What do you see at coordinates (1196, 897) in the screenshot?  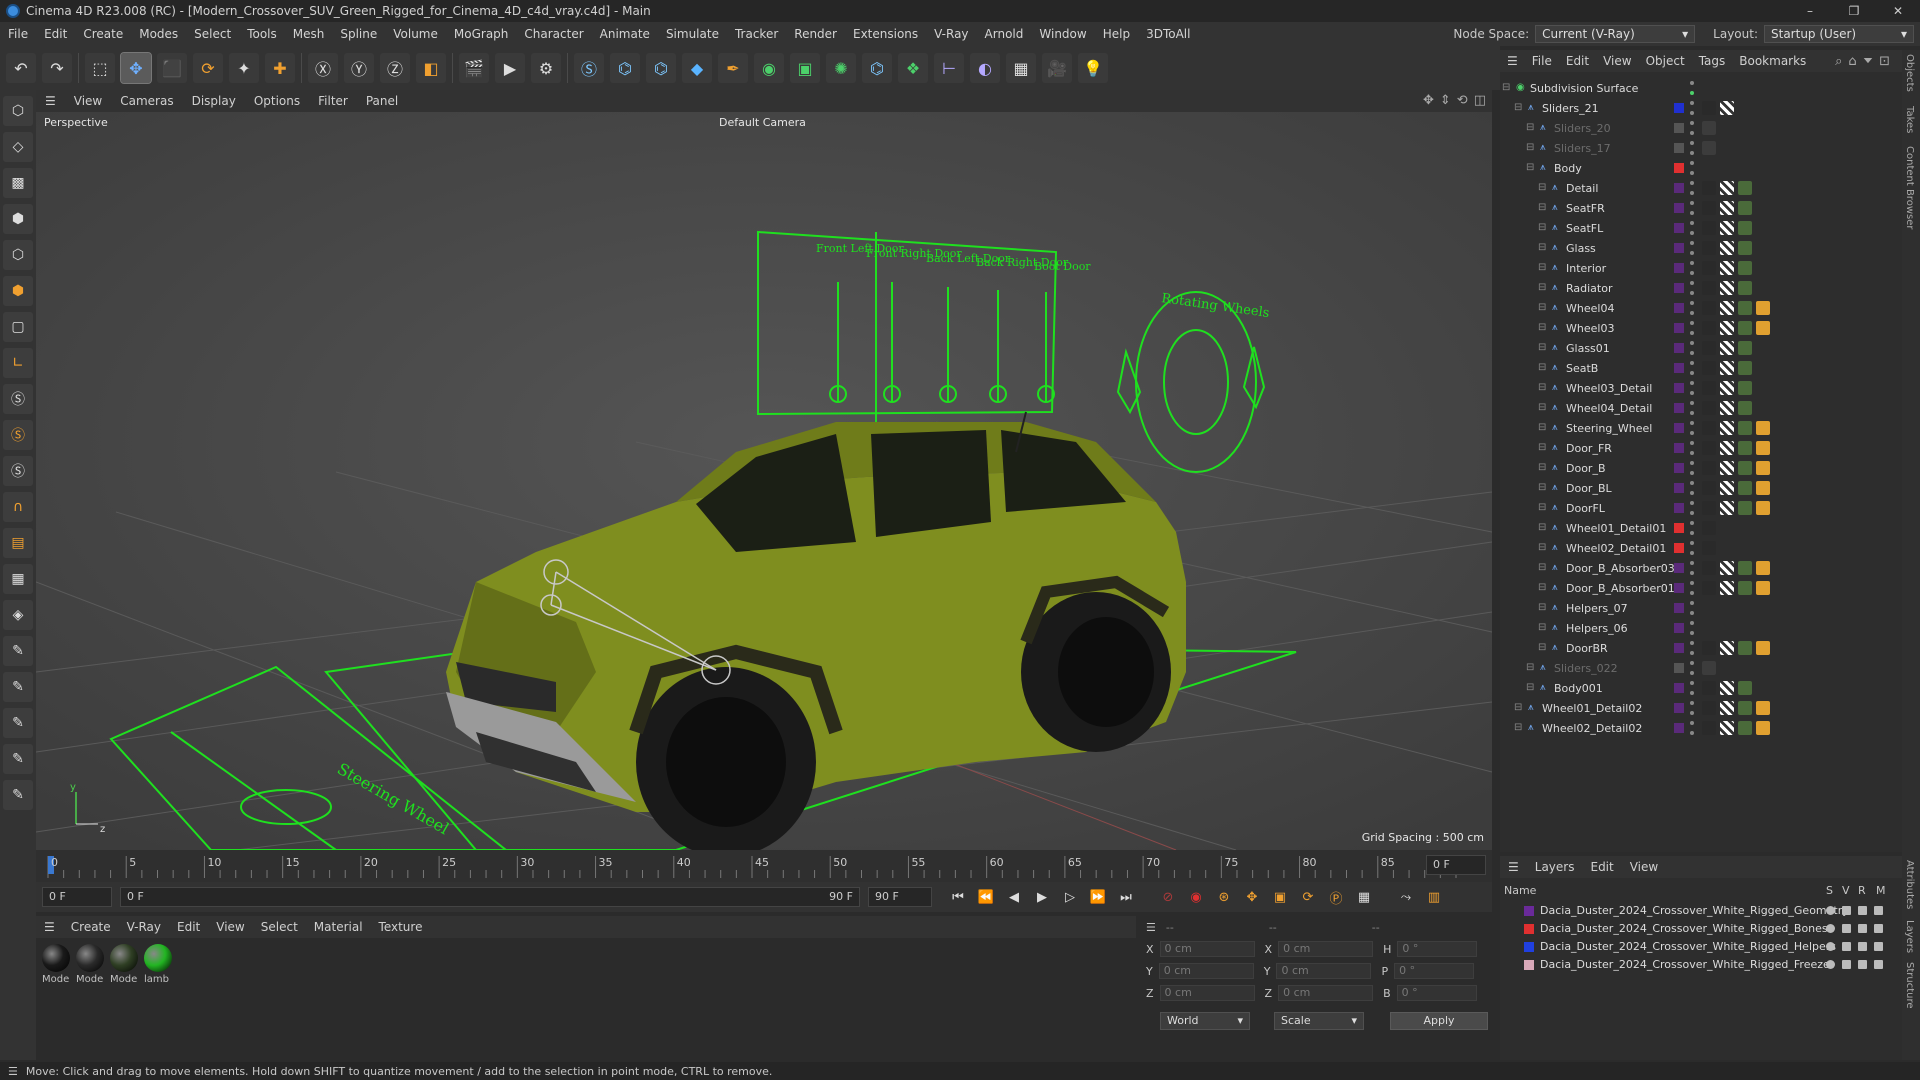 I see `autokey-icon: ◉` at bounding box center [1196, 897].